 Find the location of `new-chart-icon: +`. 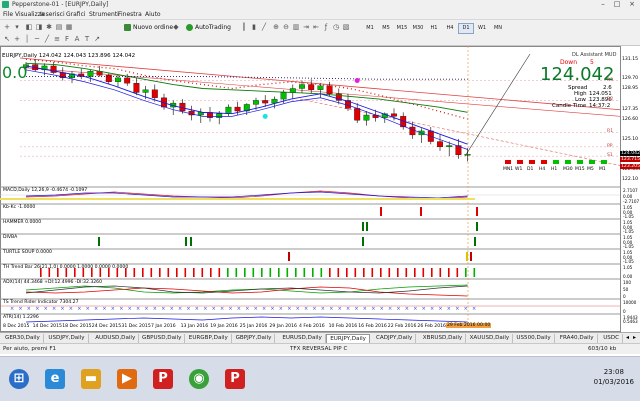

new-chart-icon: + is located at coordinates (7, 27).